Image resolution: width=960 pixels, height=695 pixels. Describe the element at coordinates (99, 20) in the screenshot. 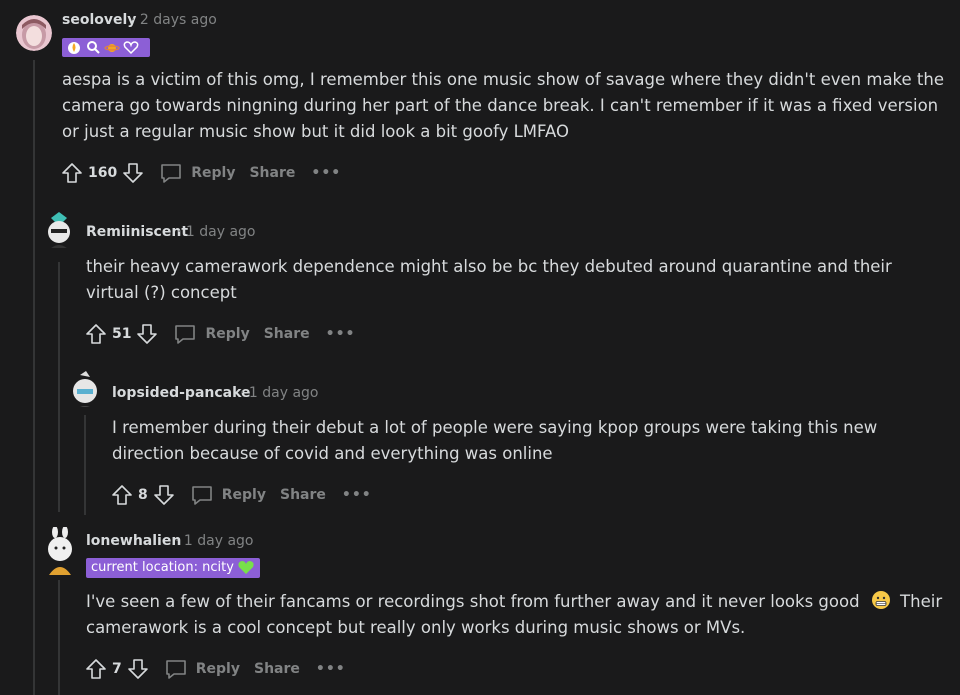

I see `username: seolovely` at that location.